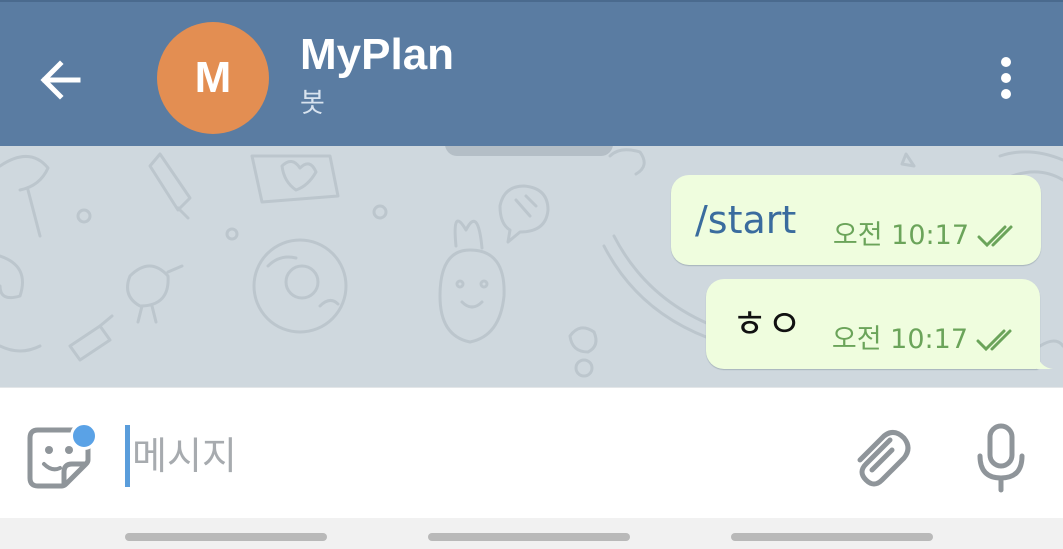 The image size is (1063, 549). I want to click on more-options-button, so click(1006, 78).